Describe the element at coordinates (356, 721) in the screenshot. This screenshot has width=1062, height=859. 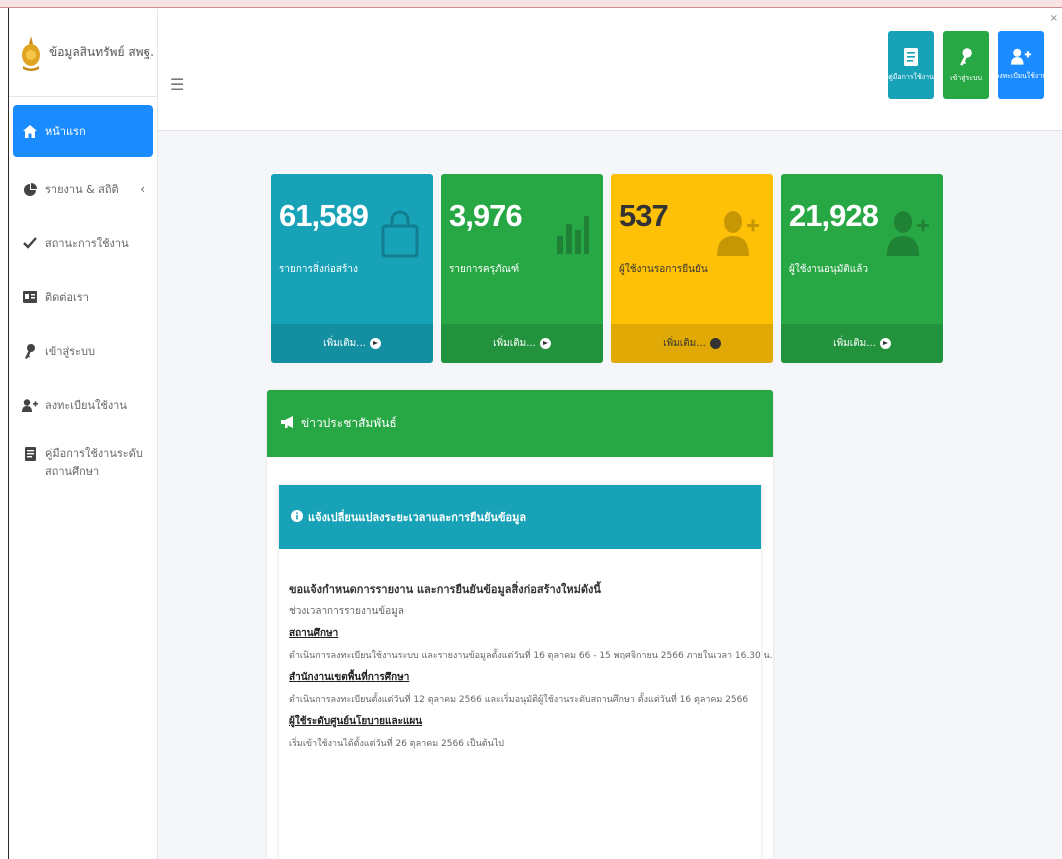
I see `section-title: ผู้ใช้ระดับศูนย์นโยบายและแผน` at that location.